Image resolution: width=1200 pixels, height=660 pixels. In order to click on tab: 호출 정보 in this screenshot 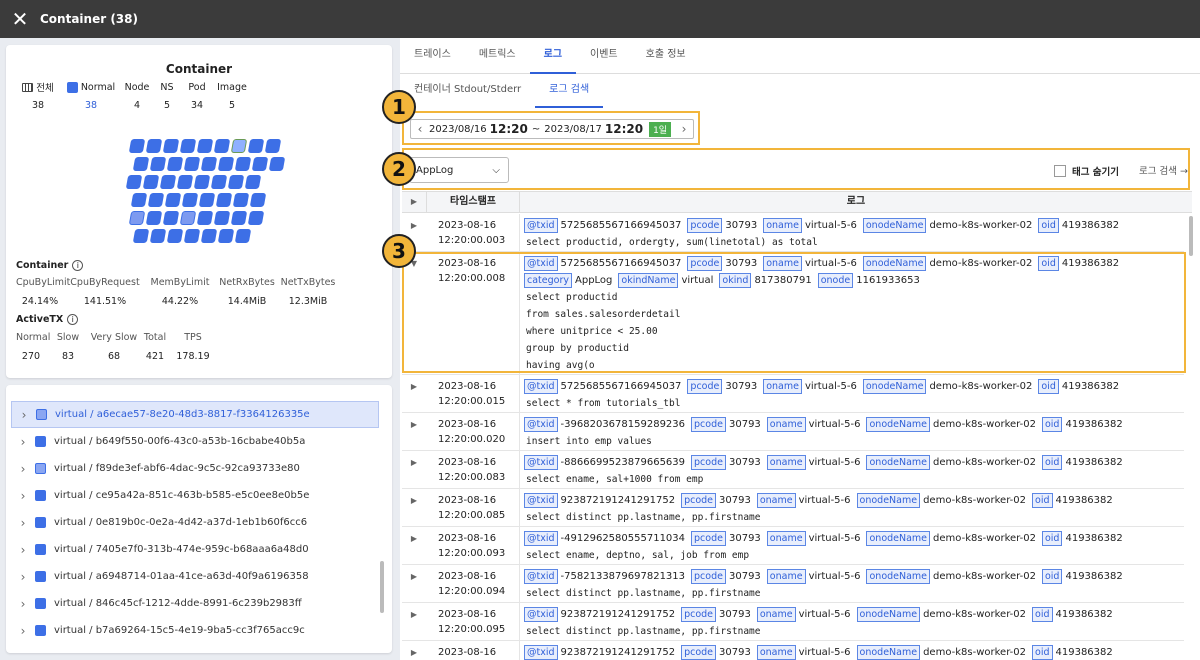, I will do `click(666, 56)`.